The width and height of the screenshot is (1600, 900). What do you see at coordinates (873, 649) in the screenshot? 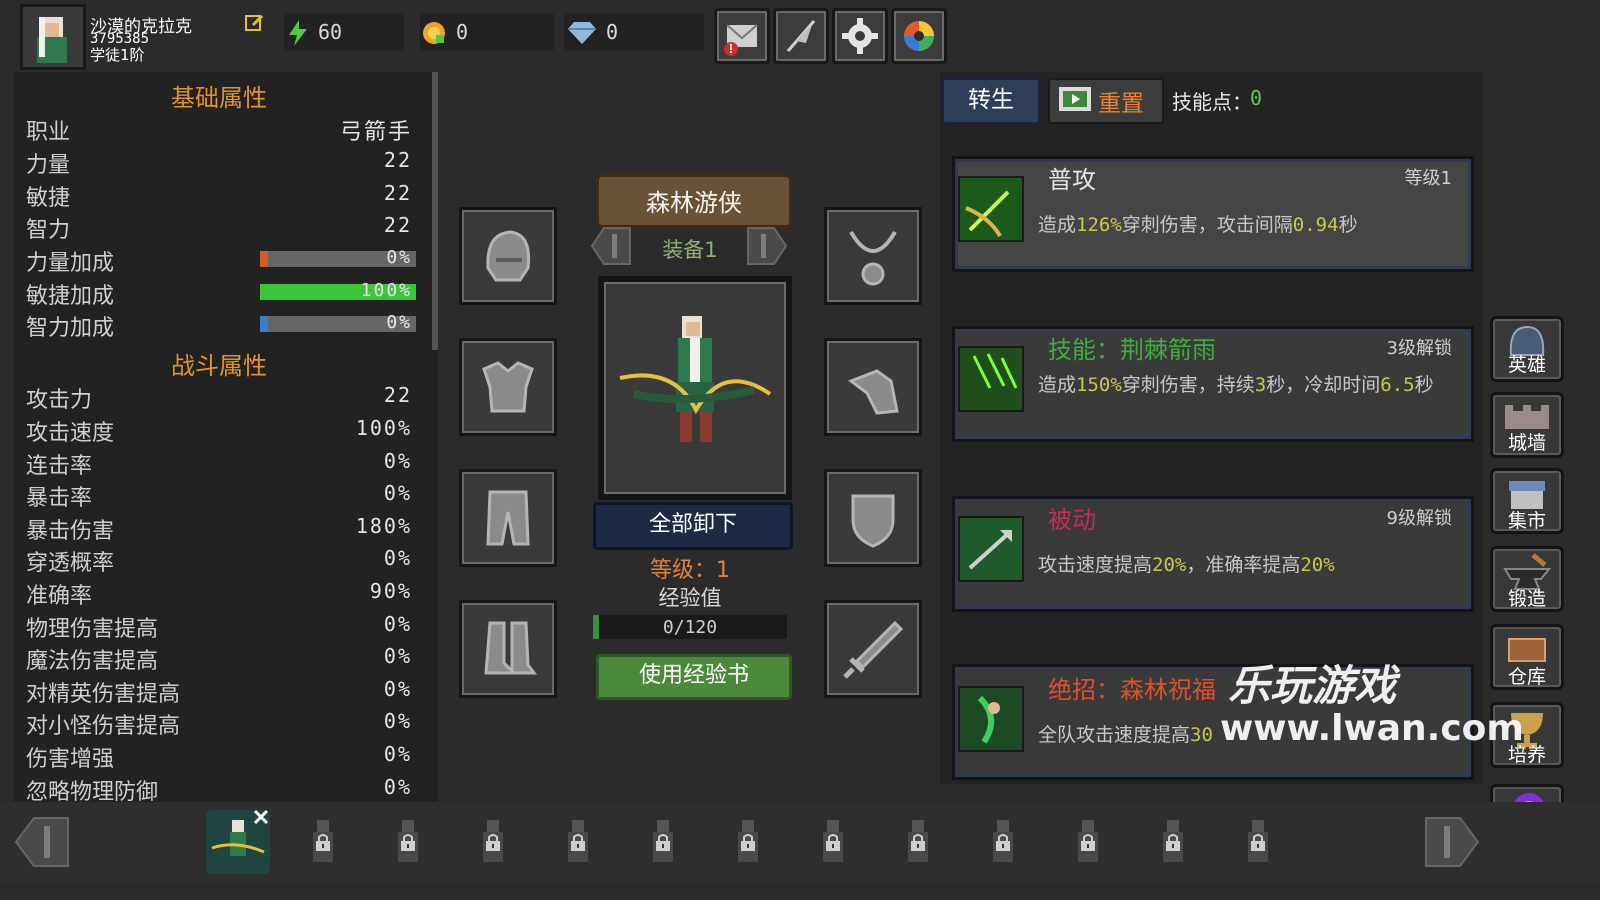
I see `weapon-slot` at bounding box center [873, 649].